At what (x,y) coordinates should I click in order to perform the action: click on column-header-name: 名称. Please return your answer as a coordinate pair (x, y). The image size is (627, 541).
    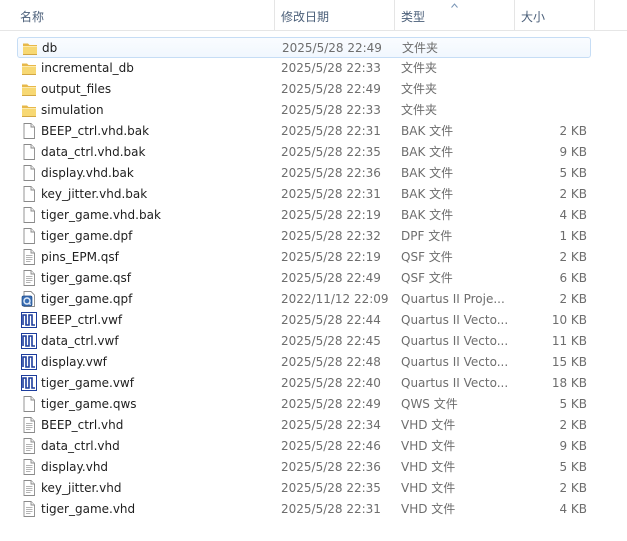
    Looking at the image, I should click on (144, 15).